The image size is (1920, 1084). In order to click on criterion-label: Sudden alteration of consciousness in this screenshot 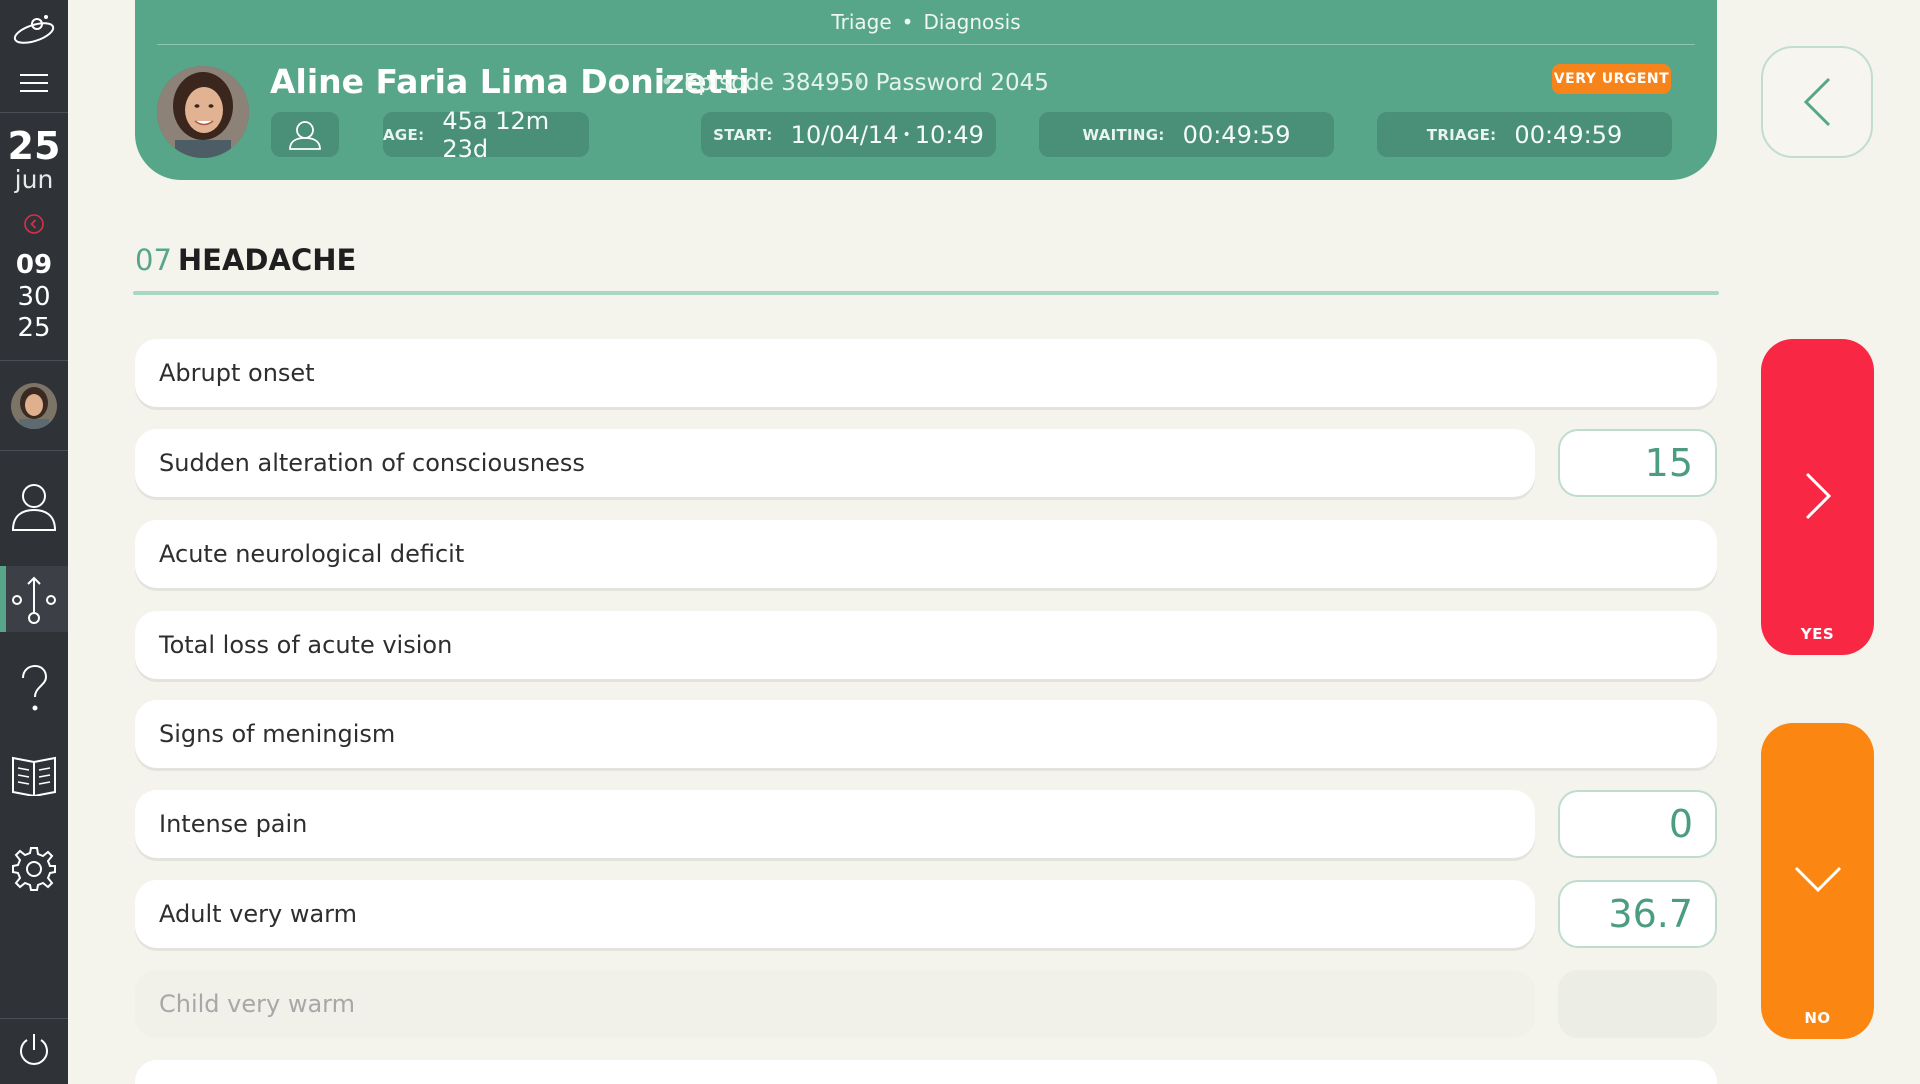, I will do `click(372, 463)`.